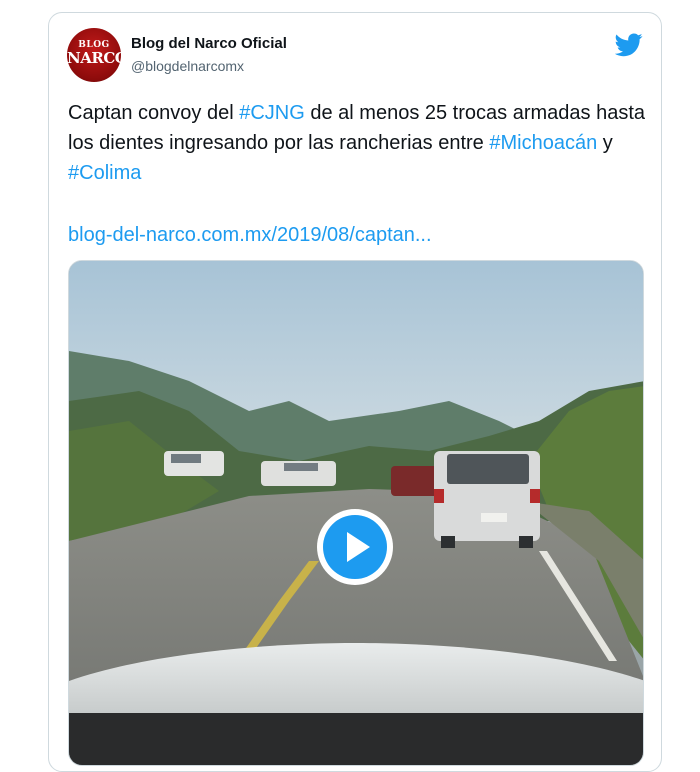  I want to click on author-name: Blog del Narco Oficial, so click(209, 43).